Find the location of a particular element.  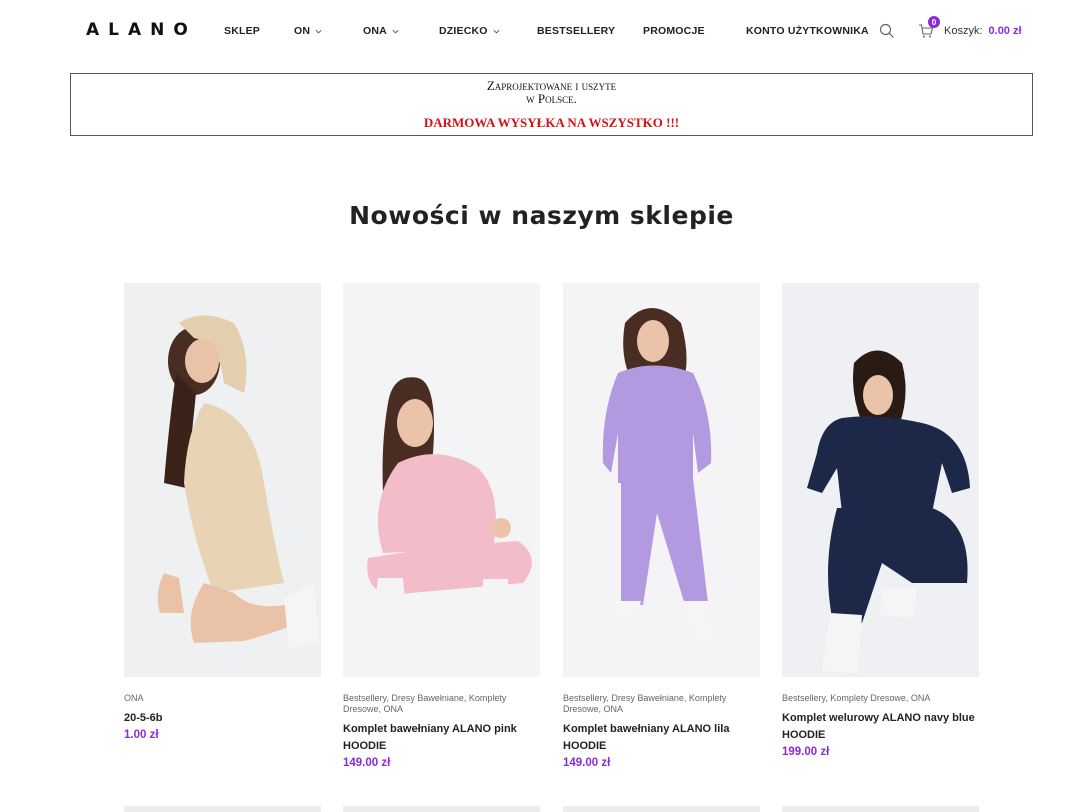

nav-item-label: BESTSELLERY is located at coordinates (576, 31).